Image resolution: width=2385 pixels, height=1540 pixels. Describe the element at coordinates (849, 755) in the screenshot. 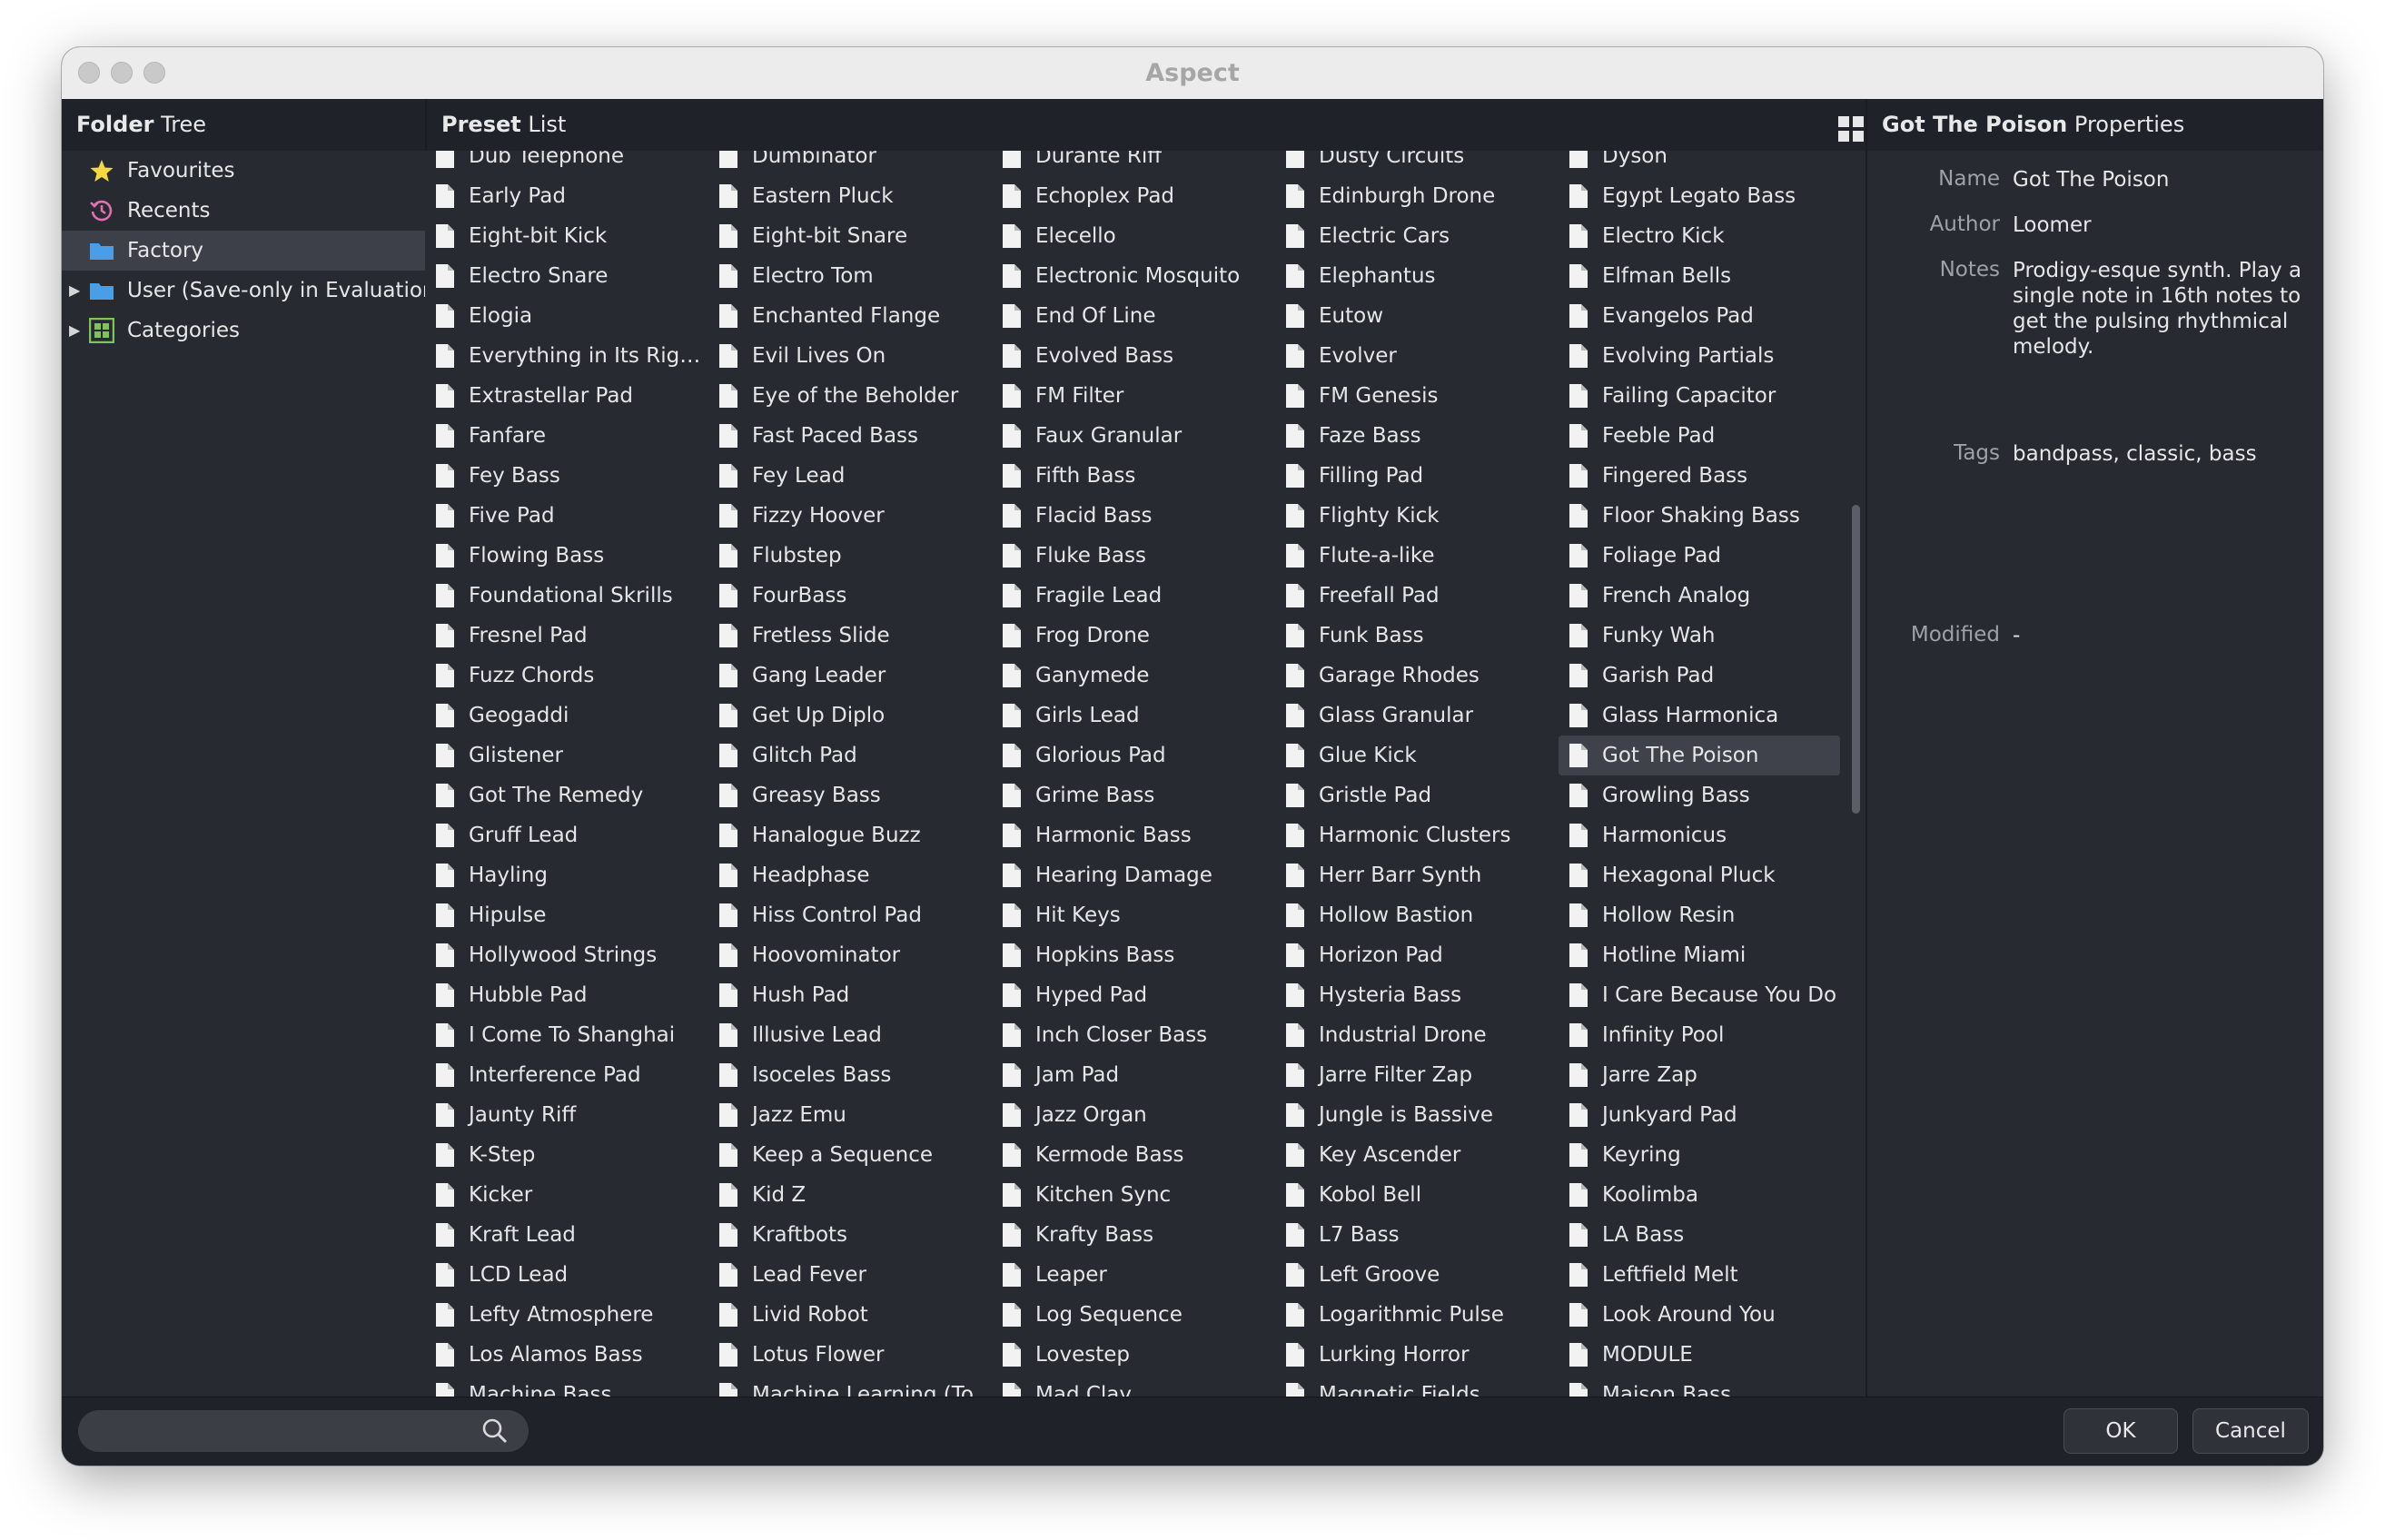

I see `preset-item: Glitch Pad` at that location.